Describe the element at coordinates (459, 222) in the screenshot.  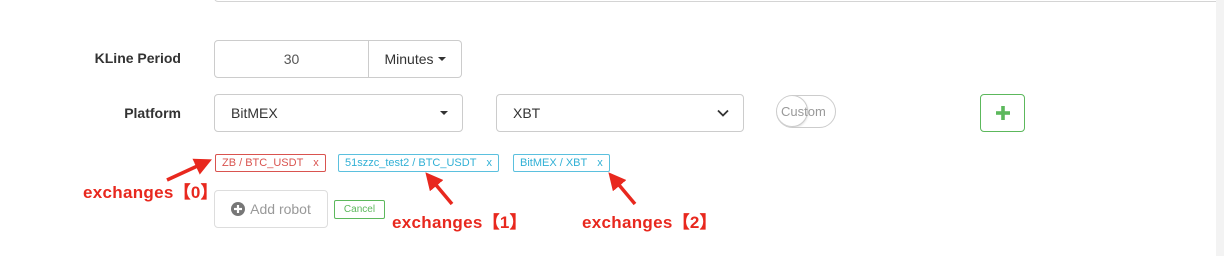
I see `annotation-label: exchanges【1】` at that location.